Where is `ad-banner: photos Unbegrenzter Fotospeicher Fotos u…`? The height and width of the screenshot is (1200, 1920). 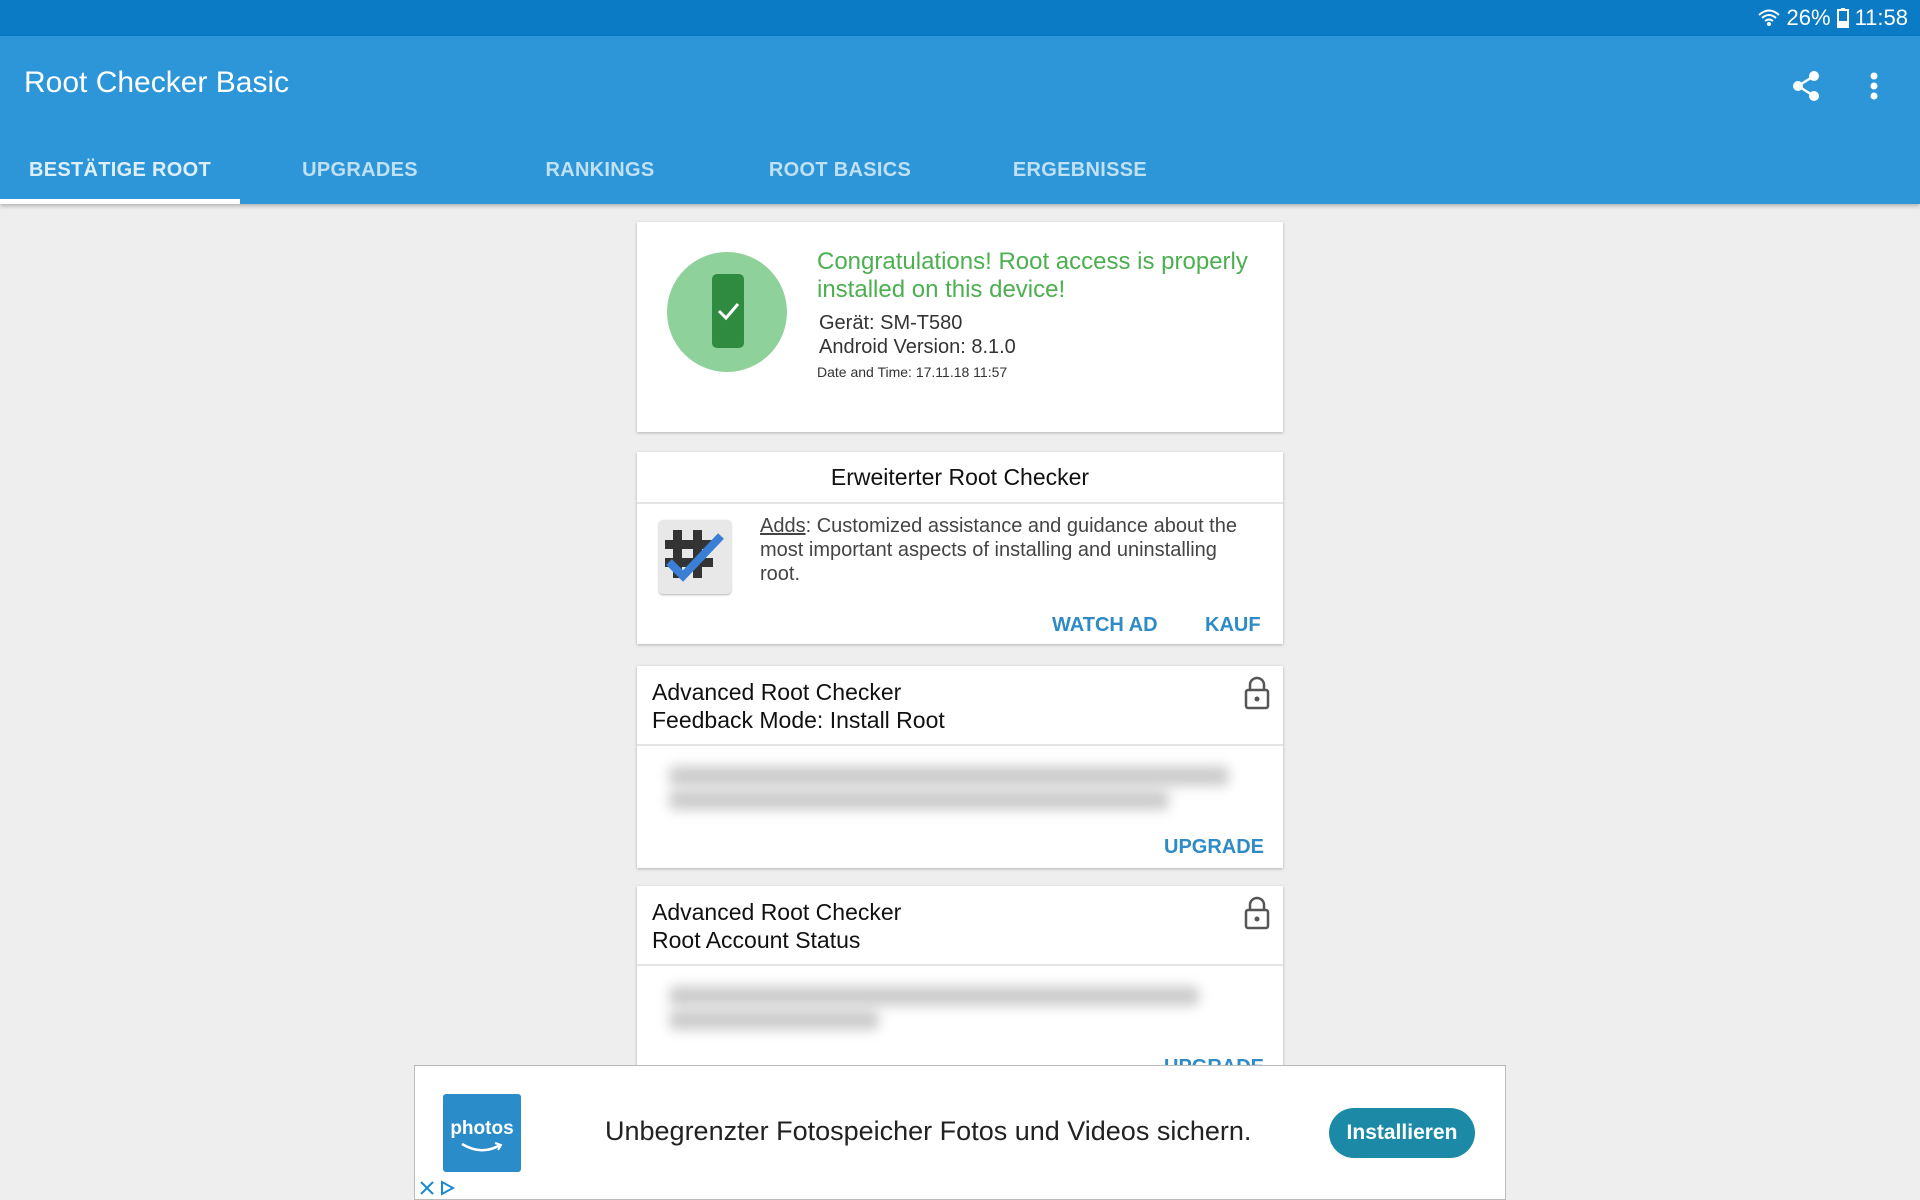 ad-banner: photos Unbegrenzter Fotospeicher Fotos u… is located at coordinates (960, 1132).